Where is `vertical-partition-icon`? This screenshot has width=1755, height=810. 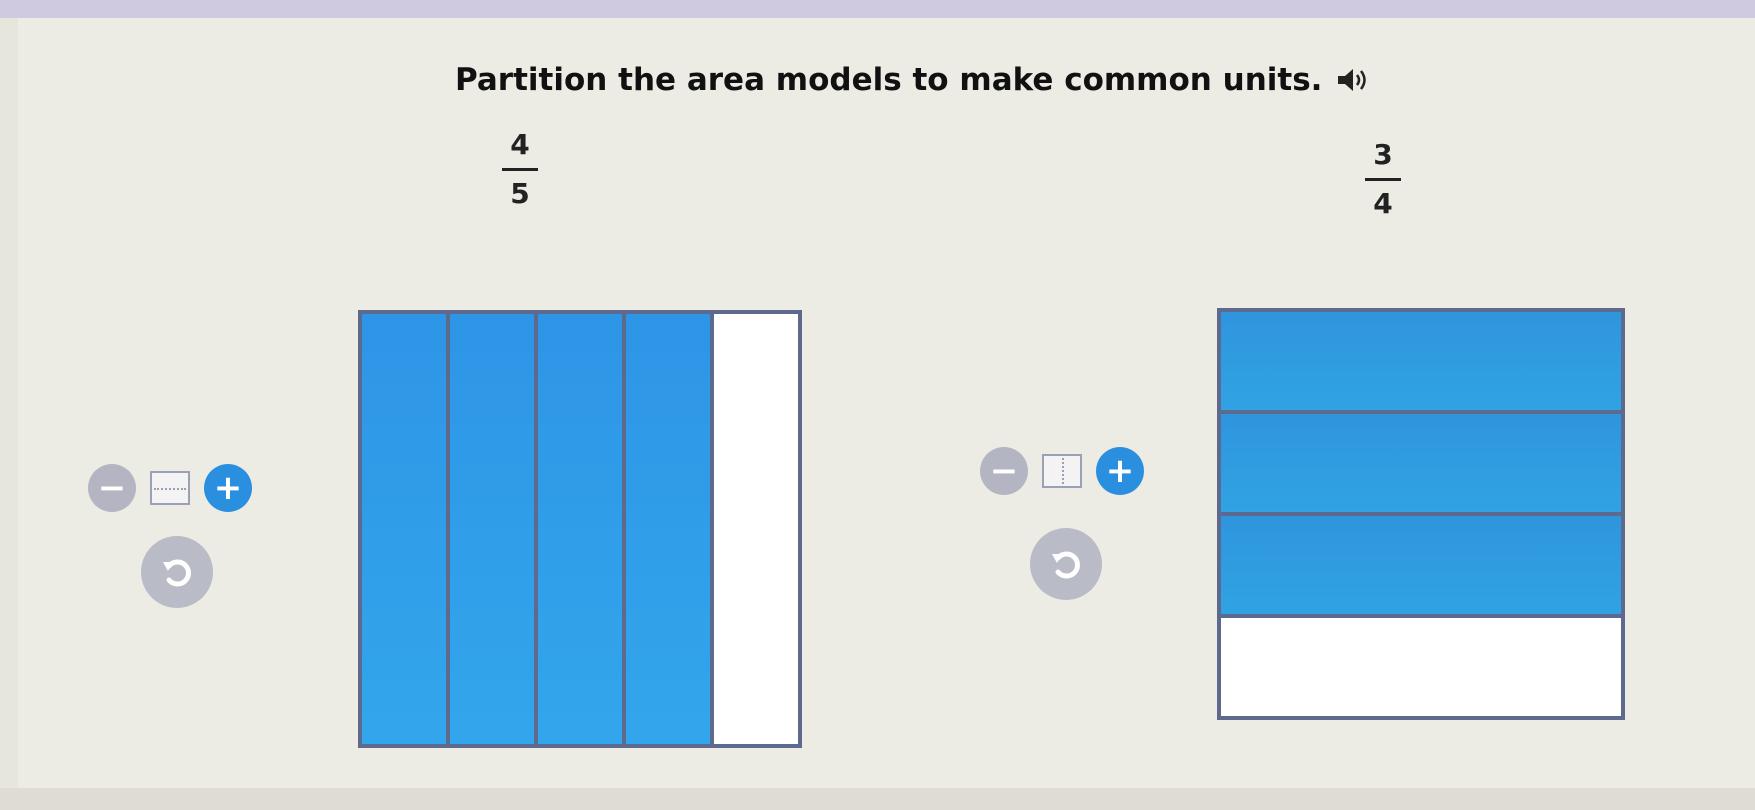 vertical-partition-icon is located at coordinates (1062, 471).